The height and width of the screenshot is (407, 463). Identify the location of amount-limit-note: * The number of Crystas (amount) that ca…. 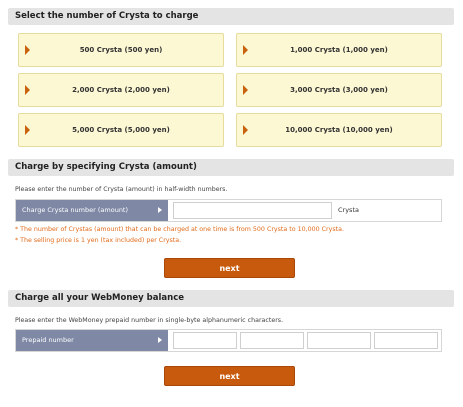
(179, 229).